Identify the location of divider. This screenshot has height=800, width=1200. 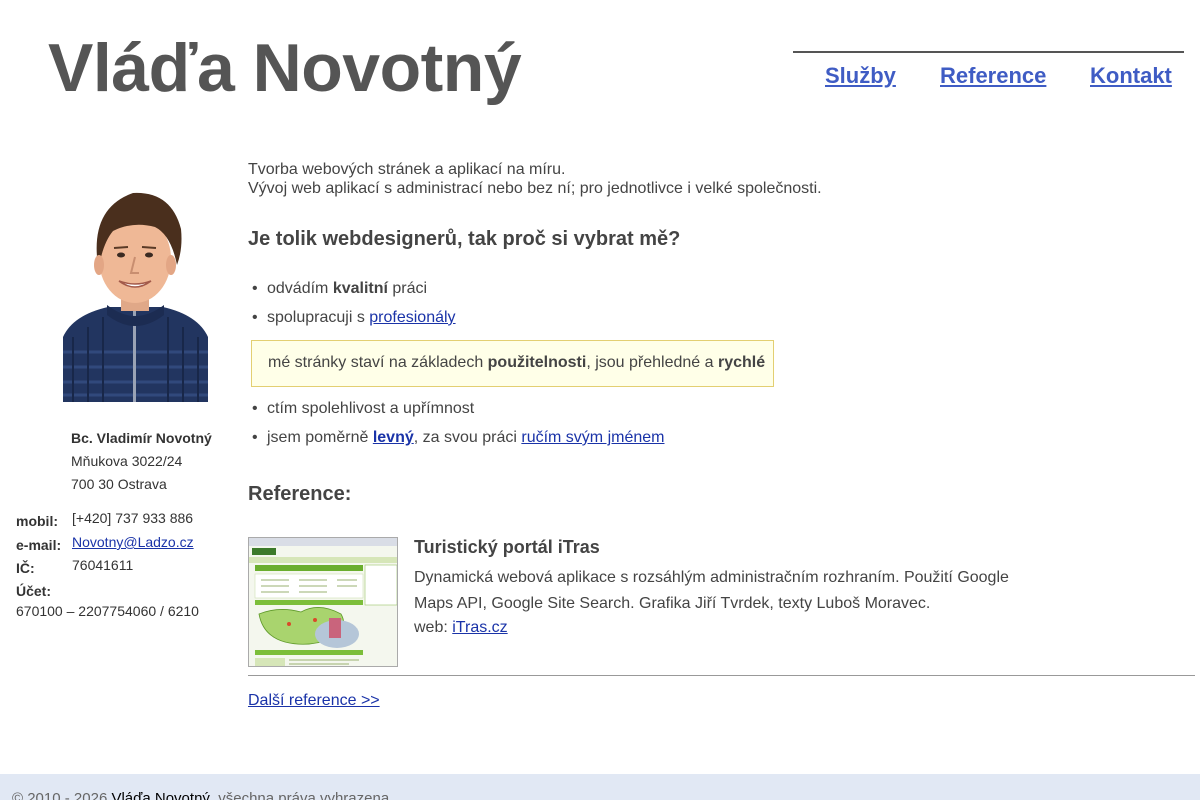
(721, 675).